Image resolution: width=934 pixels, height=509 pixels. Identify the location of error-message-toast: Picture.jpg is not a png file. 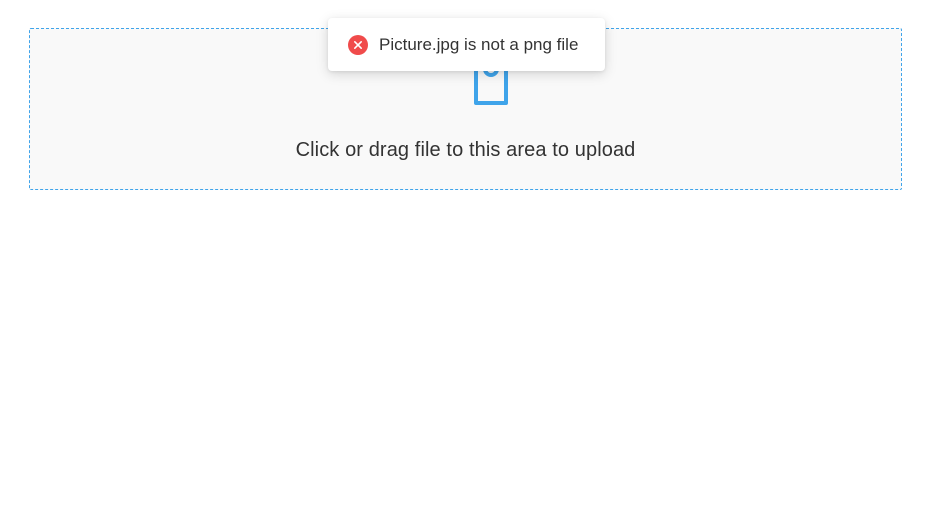
(466, 44).